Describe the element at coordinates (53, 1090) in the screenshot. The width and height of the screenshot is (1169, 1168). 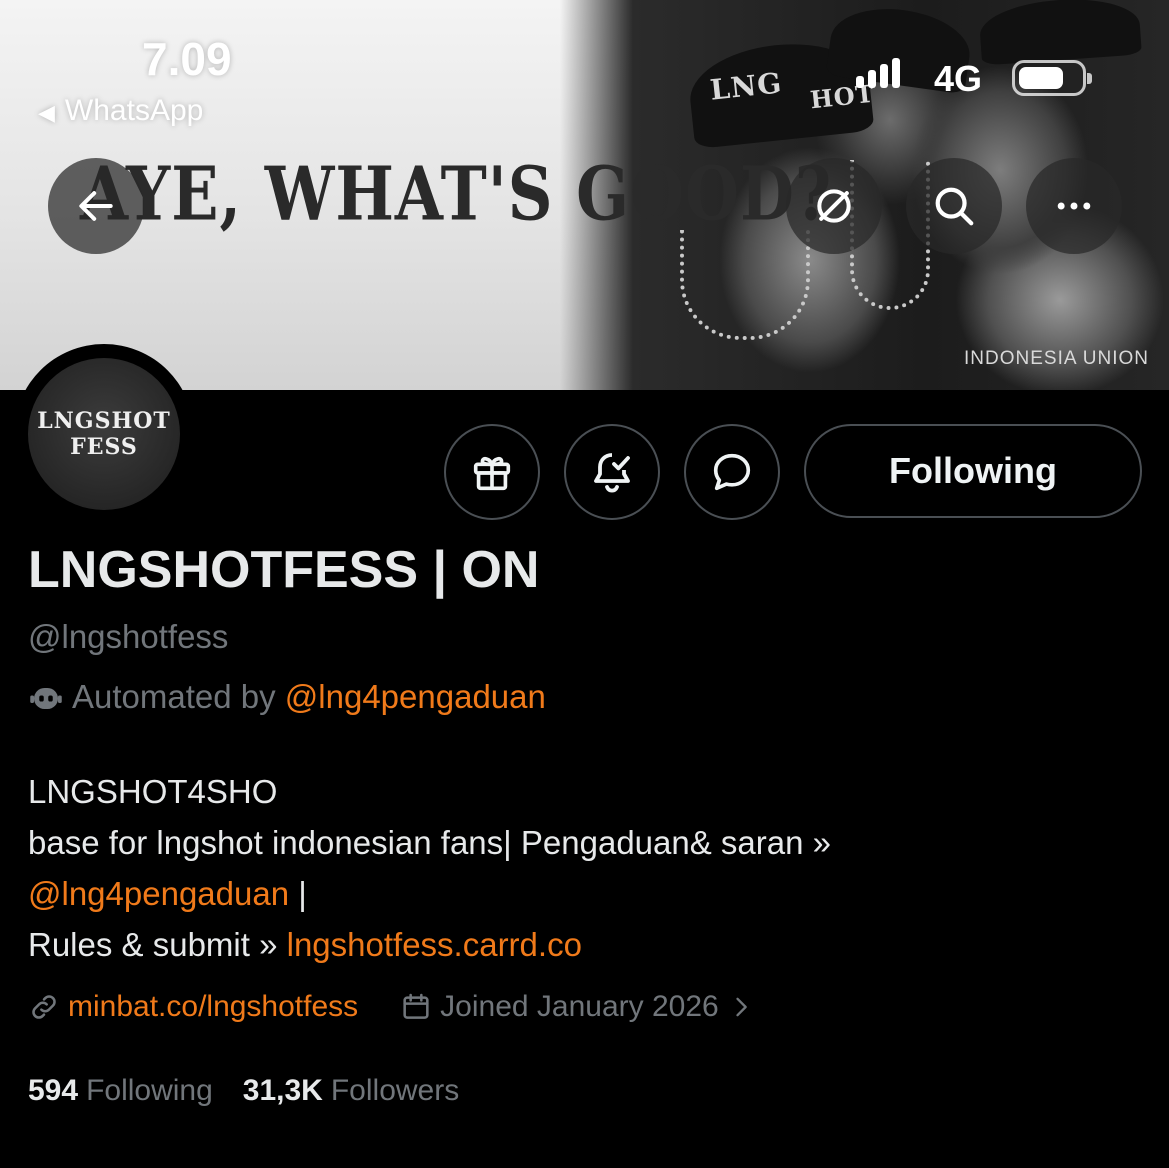
I see `following-count: 594` at that location.